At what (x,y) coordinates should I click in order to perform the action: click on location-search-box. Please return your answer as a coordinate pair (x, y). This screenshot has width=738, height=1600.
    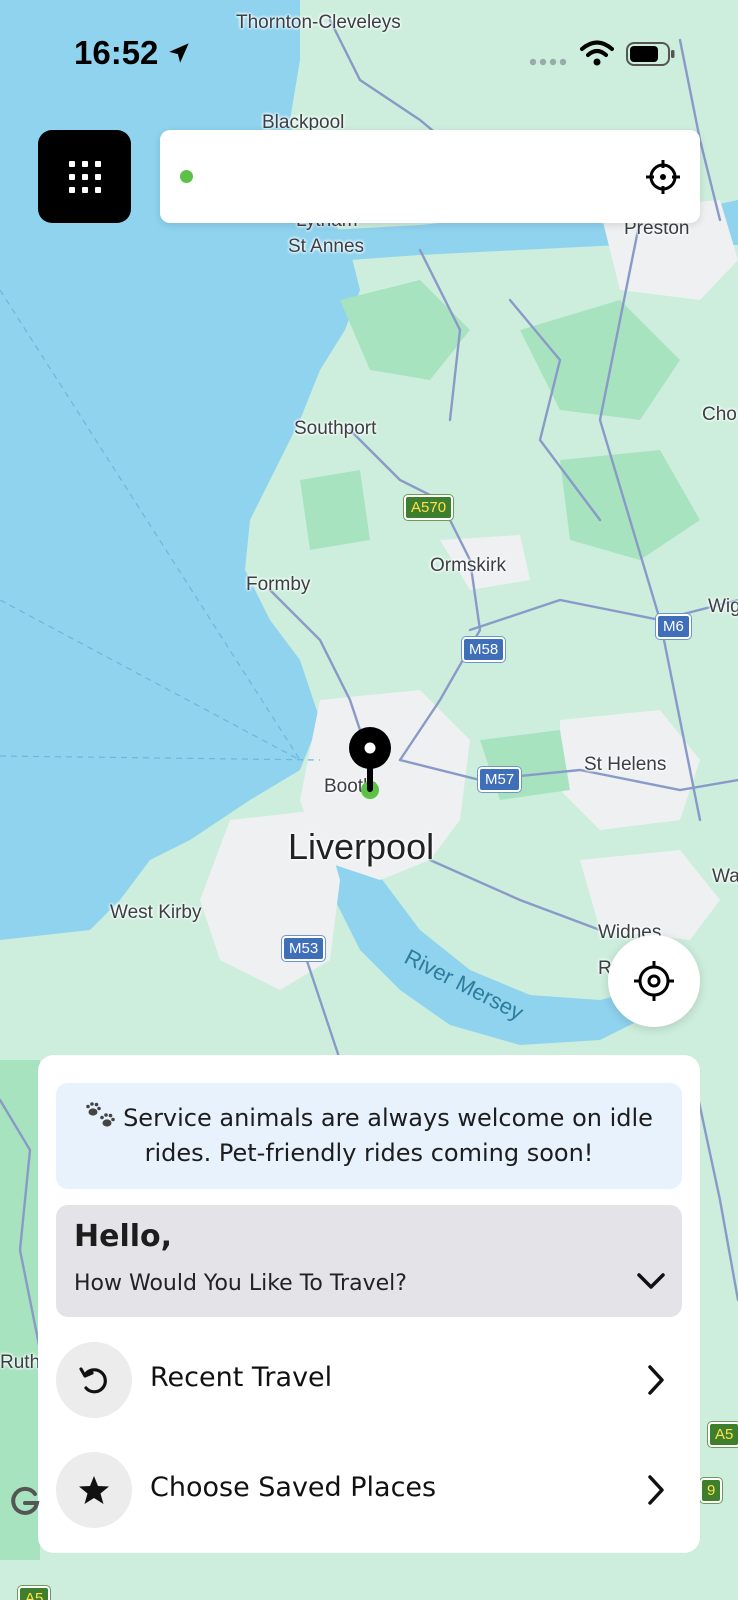
    Looking at the image, I should click on (430, 176).